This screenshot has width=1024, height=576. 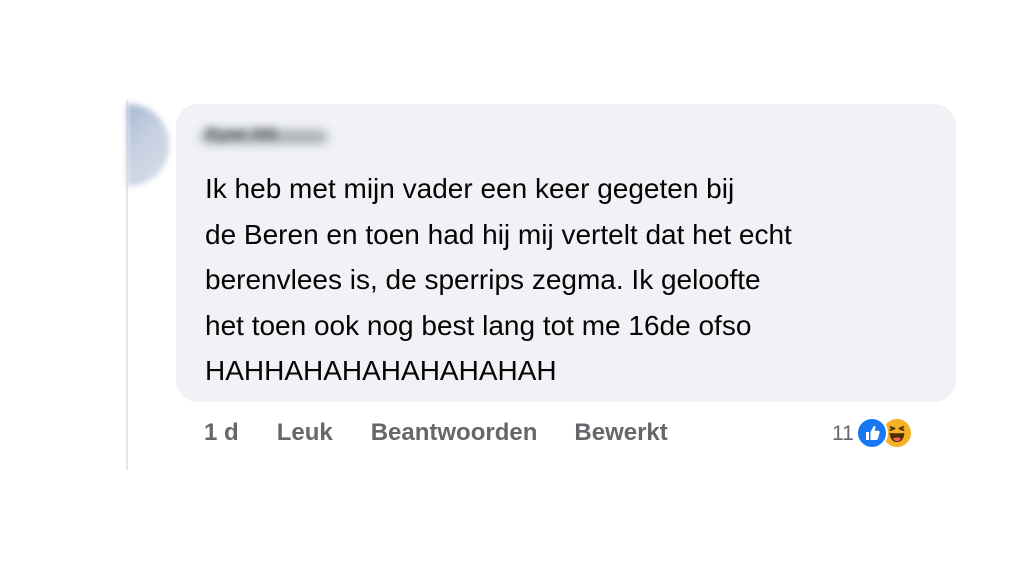 What do you see at coordinates (454, 433) in the screenshot?
I see `reply-button: Beantwoorden` at bounding box center [454, 433].